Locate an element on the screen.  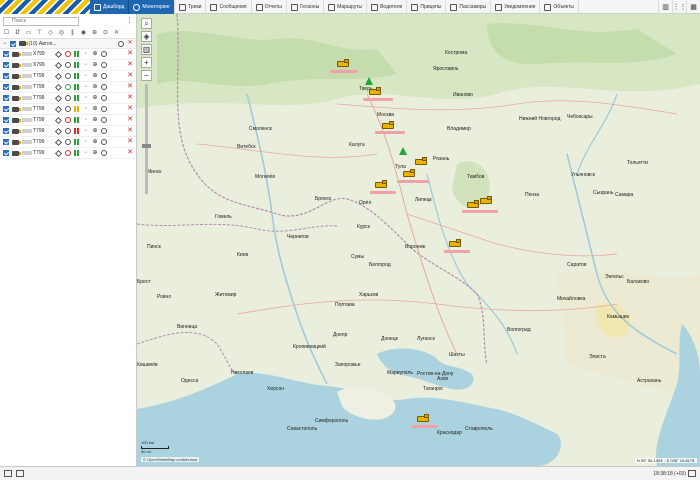
command-icon: ⊙ is located at coordinates (105, 33).